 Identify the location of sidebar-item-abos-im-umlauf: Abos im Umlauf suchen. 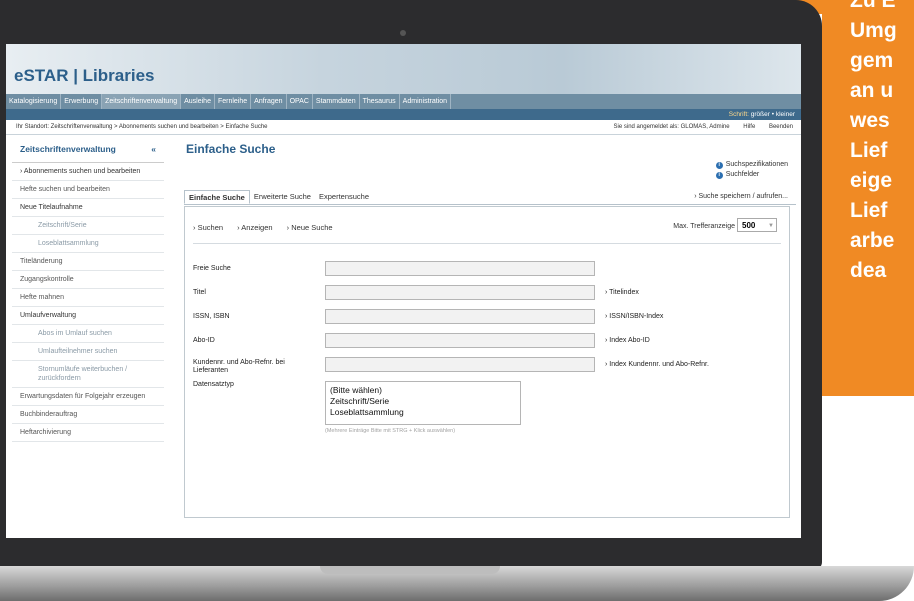
(88, 334).